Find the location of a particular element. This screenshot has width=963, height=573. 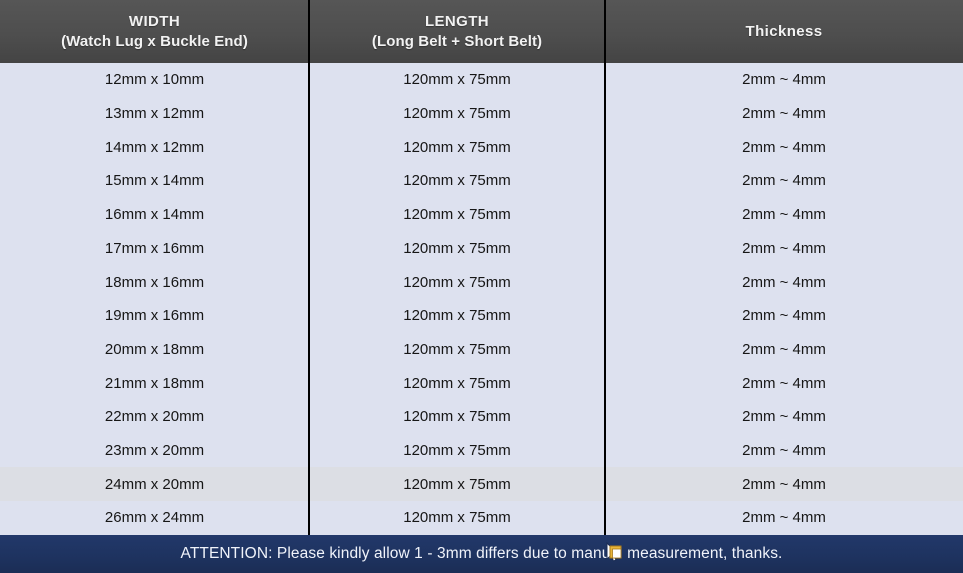

table-row: 20mm x 18mm 120mm x 75mm 2mm ~ 4mm is located at coordinates (481, 350).